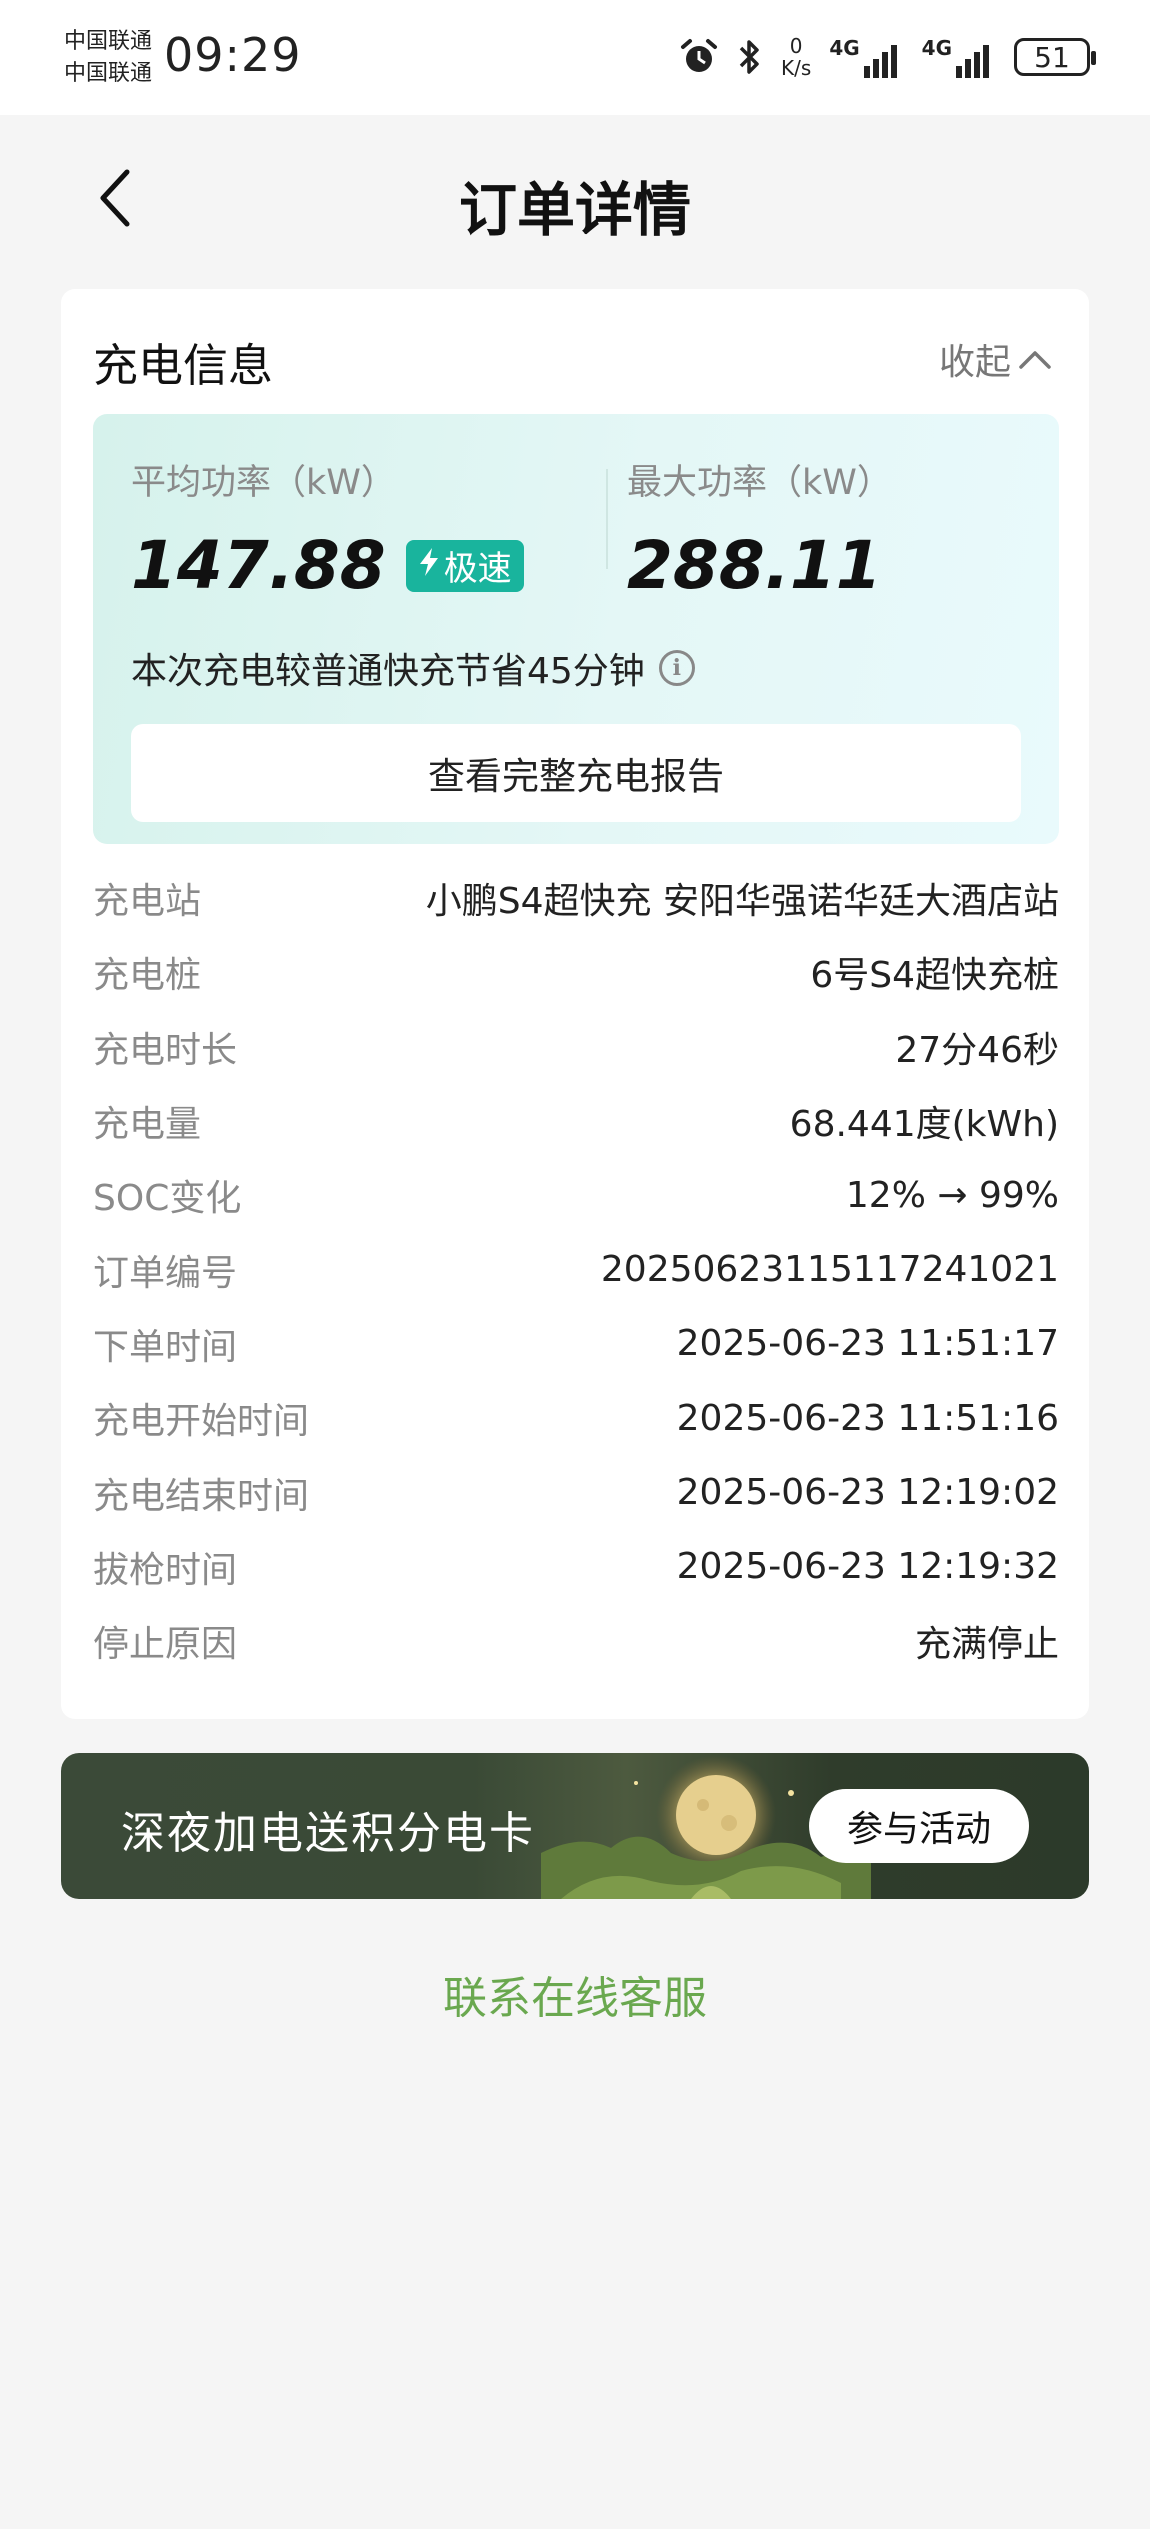  I want to click on time-saved-text: 本次充电较普通快充节省45分钟, so click(388, 671).